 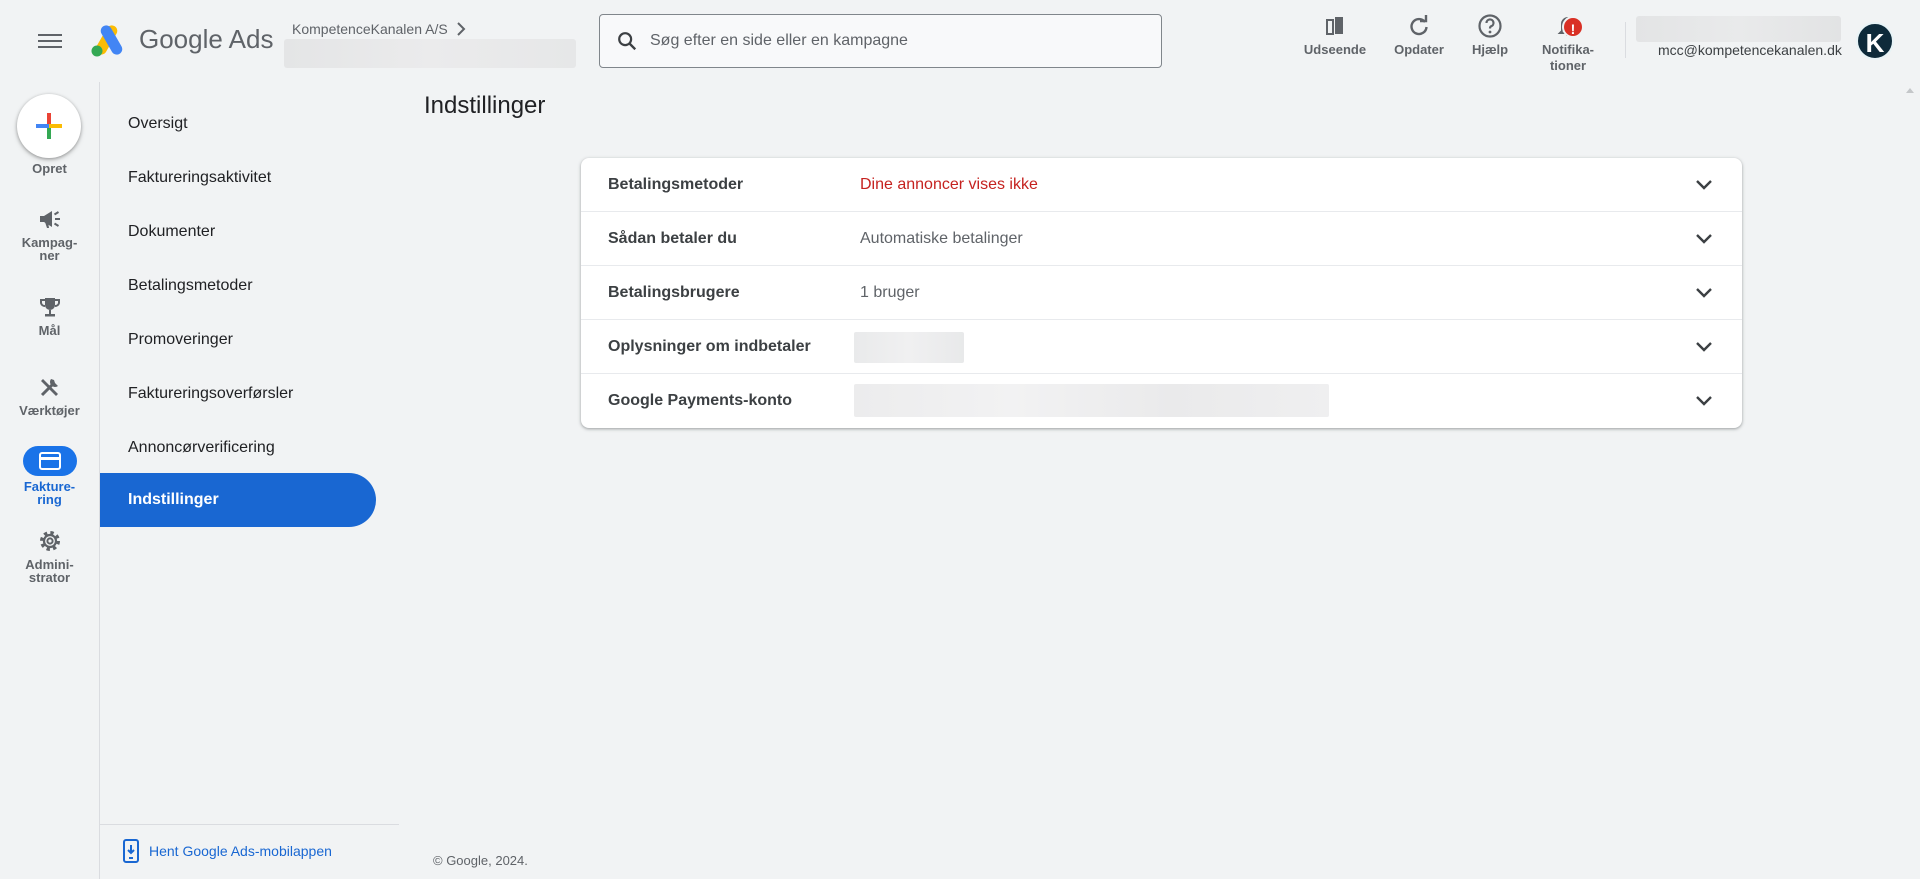 I want to click on subnav-item-documents: Dokumenter, so click(x=238, y=232).